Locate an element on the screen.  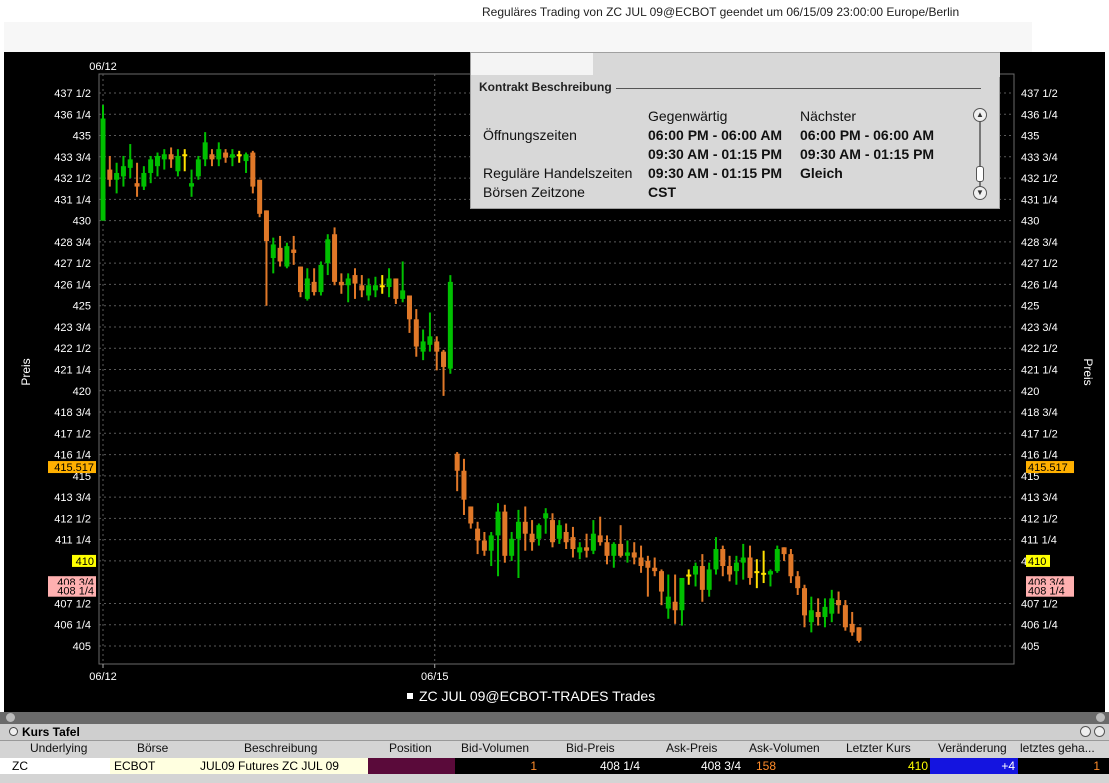
tooltip-row-label: Börsen Zeitzone is located at coordinates (534, 192).